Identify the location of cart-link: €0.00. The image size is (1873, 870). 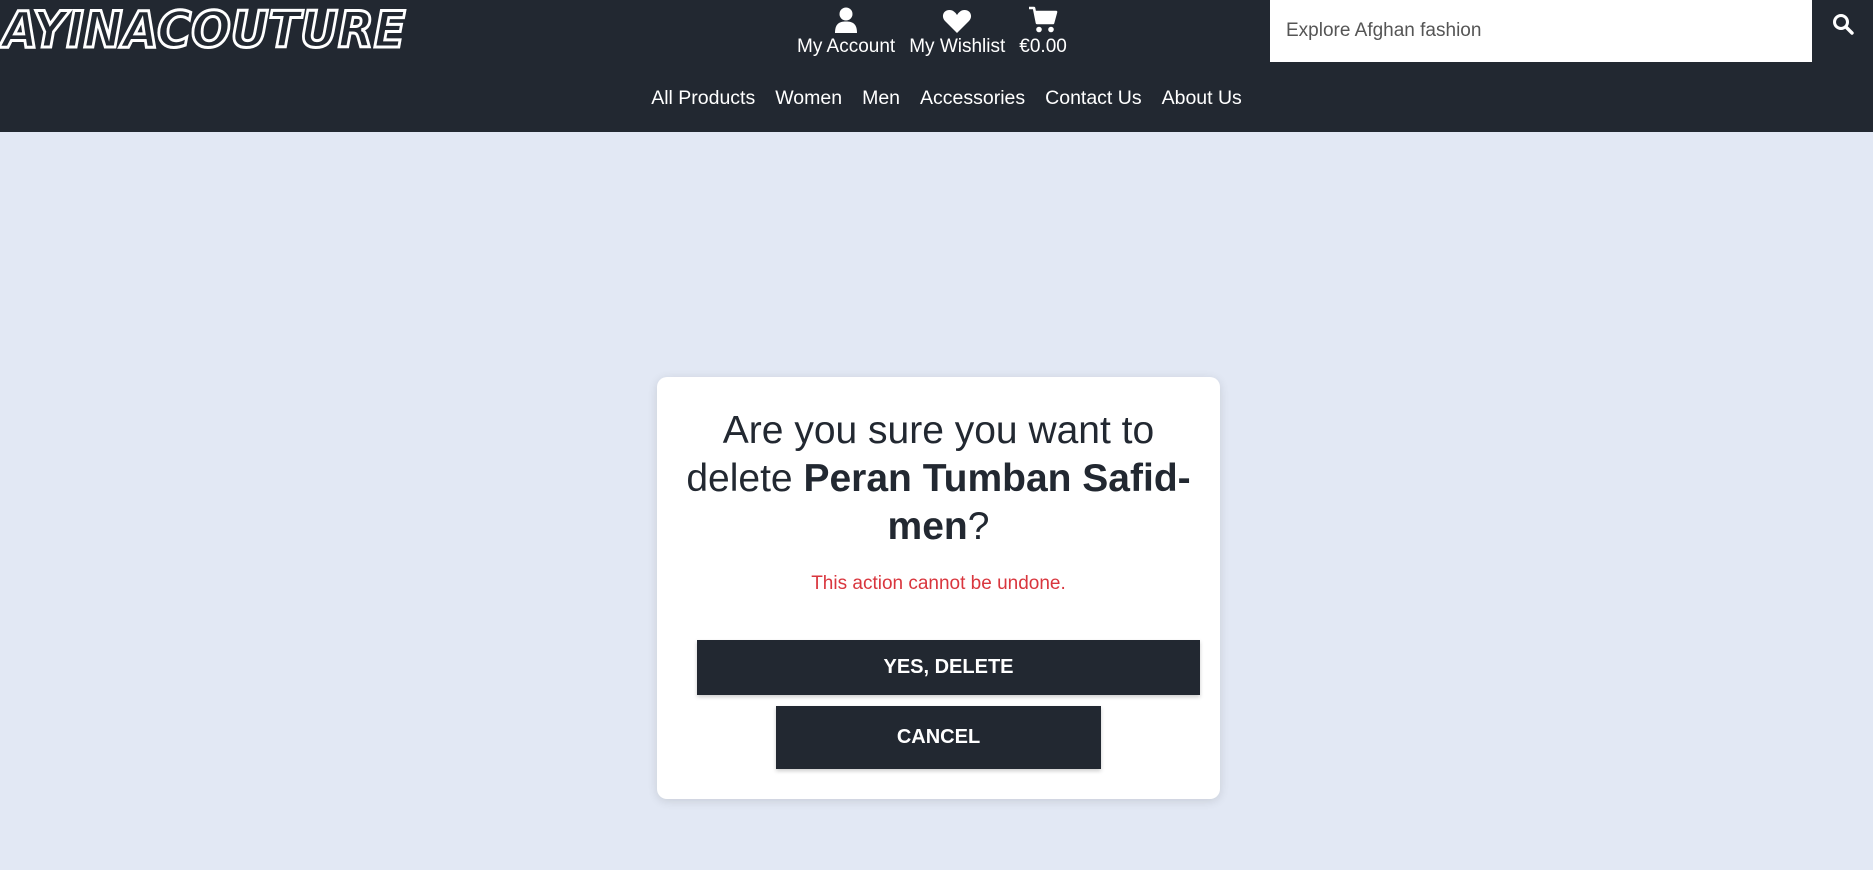
(1043, 29).